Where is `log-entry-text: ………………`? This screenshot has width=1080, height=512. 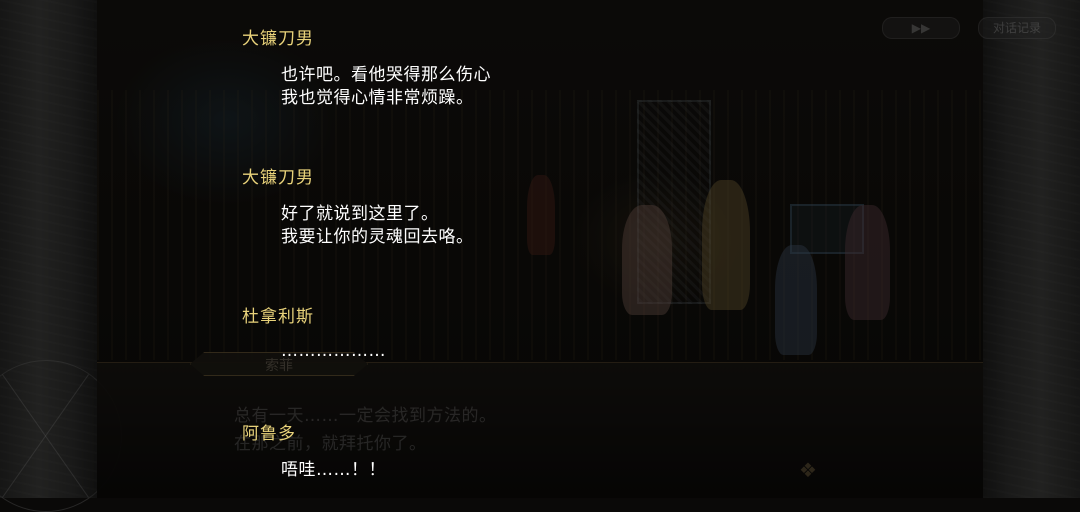
log-entry-text: ……………… is located at coordinates (333, 351).